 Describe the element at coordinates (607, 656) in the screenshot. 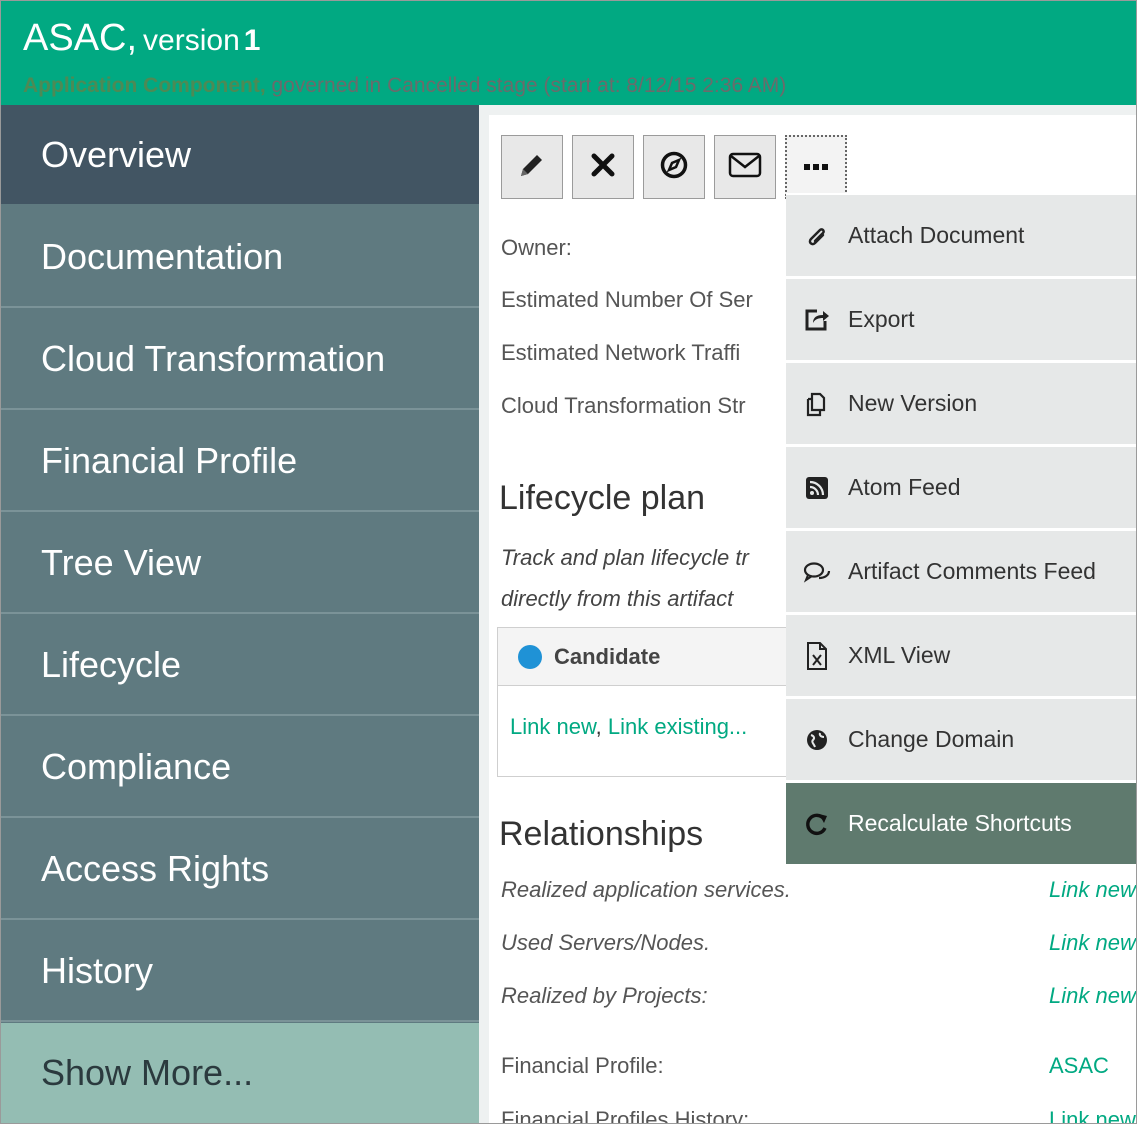

I see `candidate-label: Candidate` at that location.